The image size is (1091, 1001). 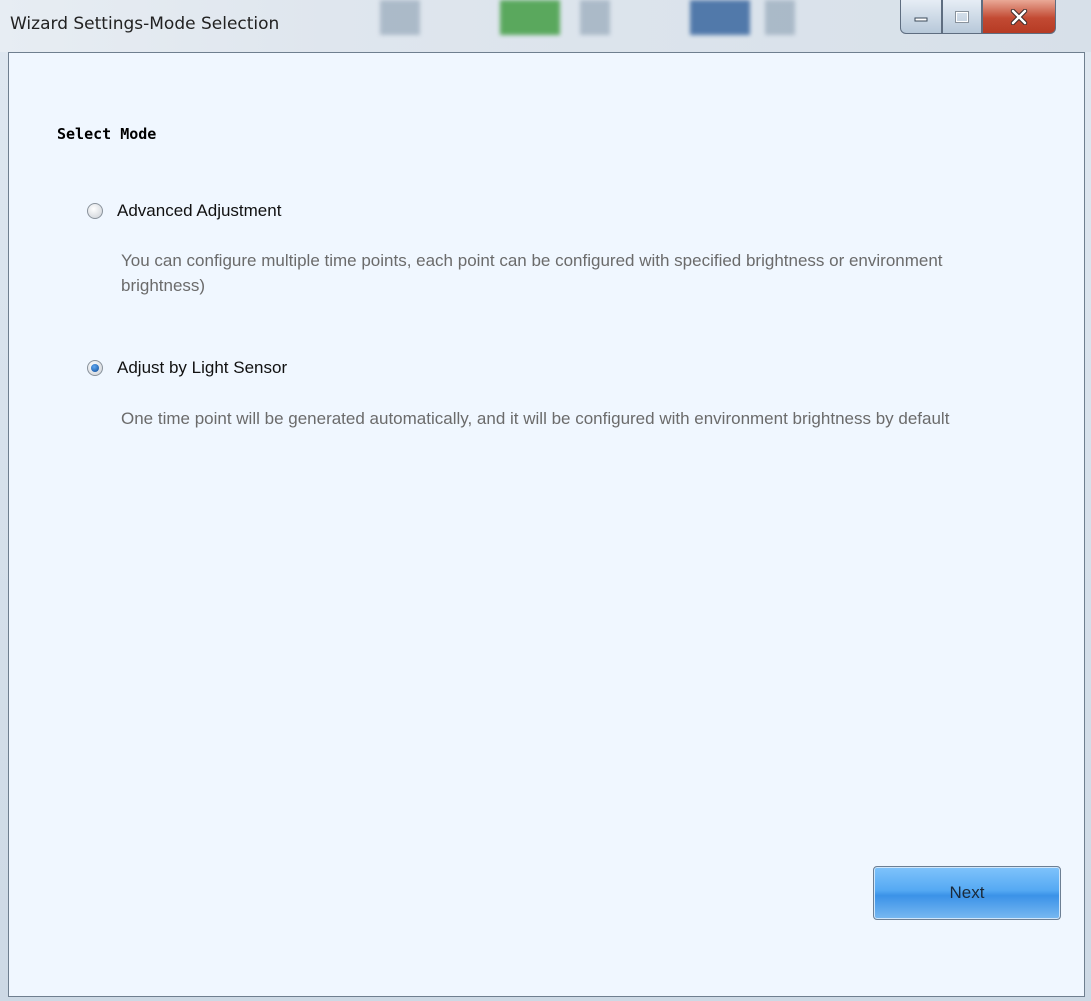 What do you see at coordinates (107, 134) in the screenshot?
I see `section-heading: Select Mode` at bounding box center [107, 134].